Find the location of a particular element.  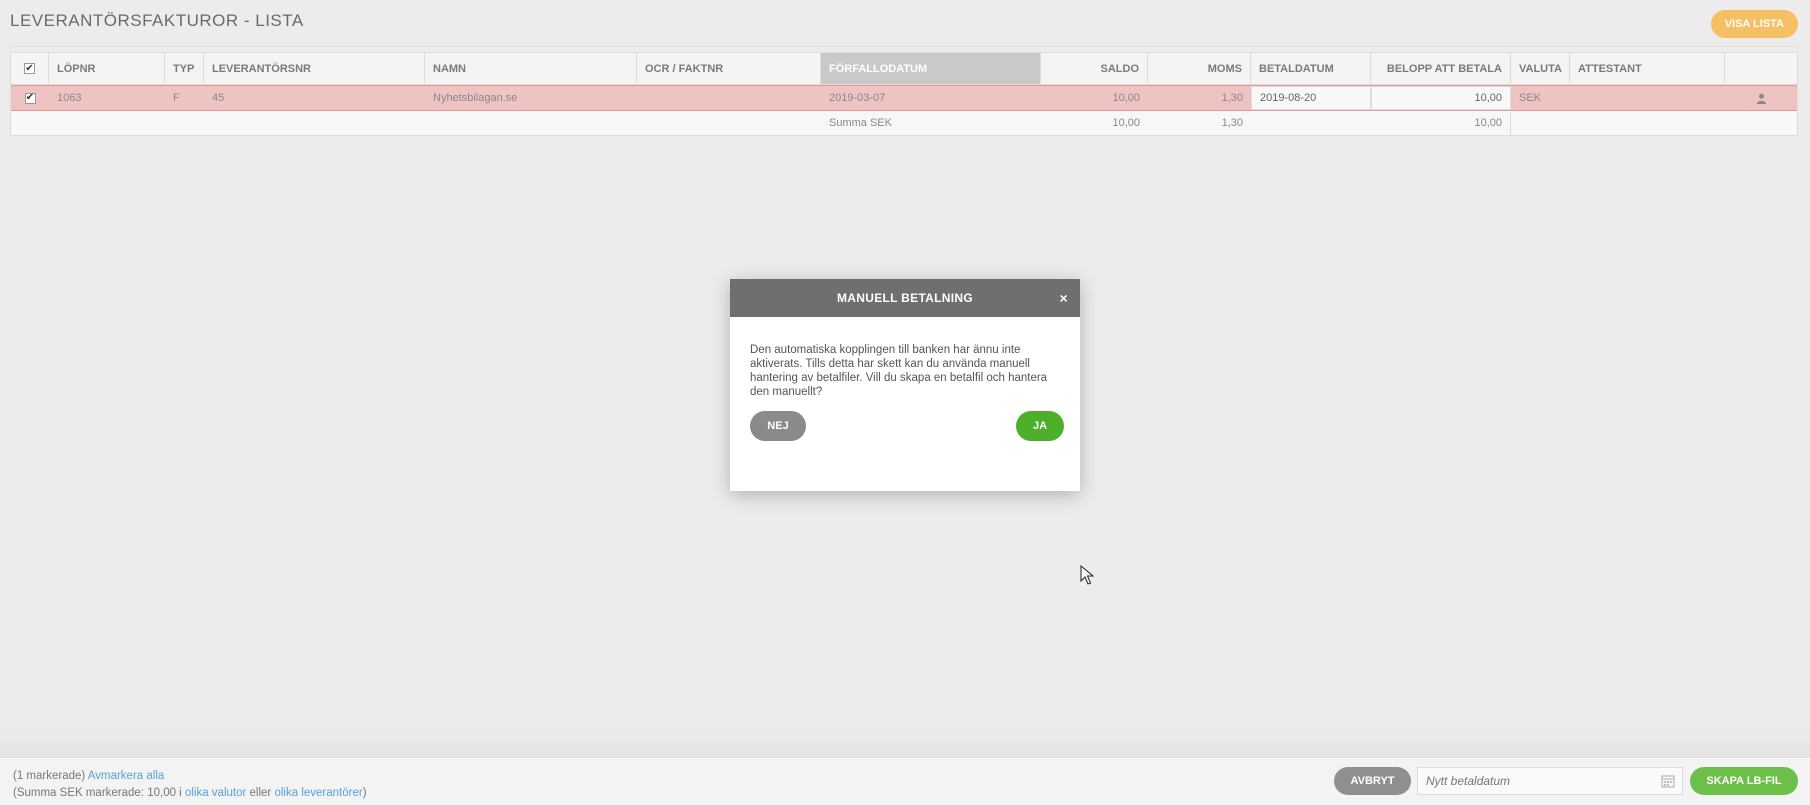

selection-line-1: (1 markerade) Avmarkera alla is located at coordinates (190, 776).